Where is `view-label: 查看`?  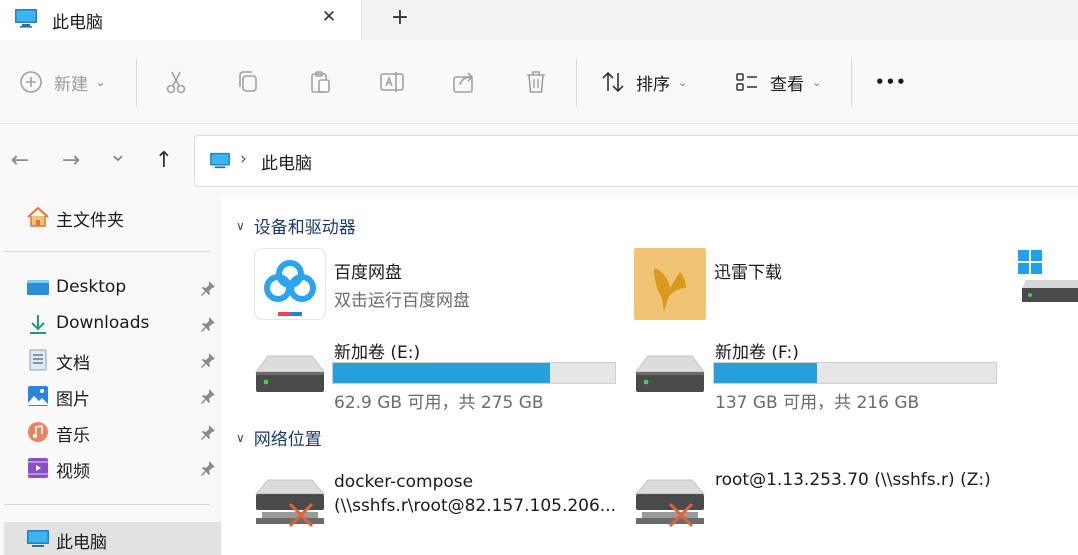
view-label: 查看 is located at coordinates (787, 84).